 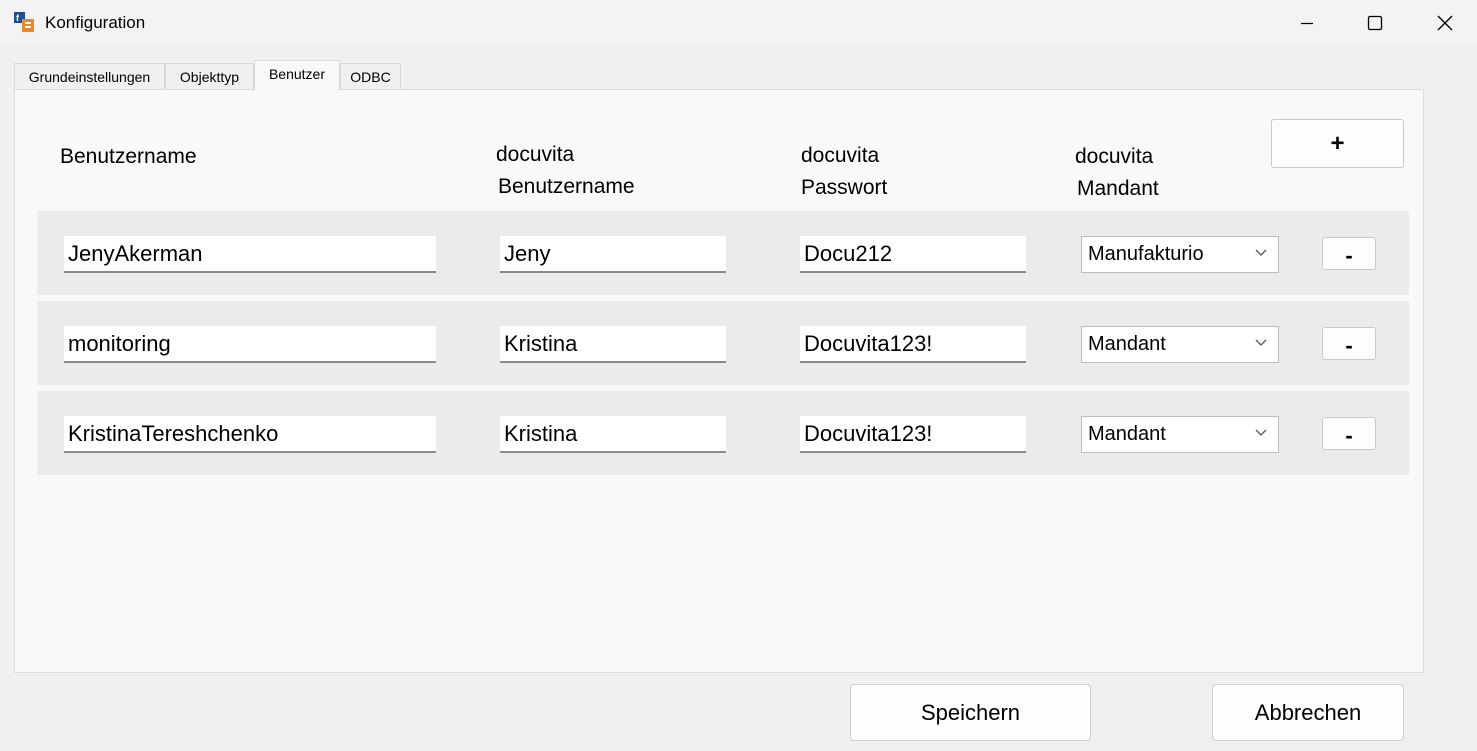 I want to click on column-header-line: Mandant, so click(x=1118, y=188).